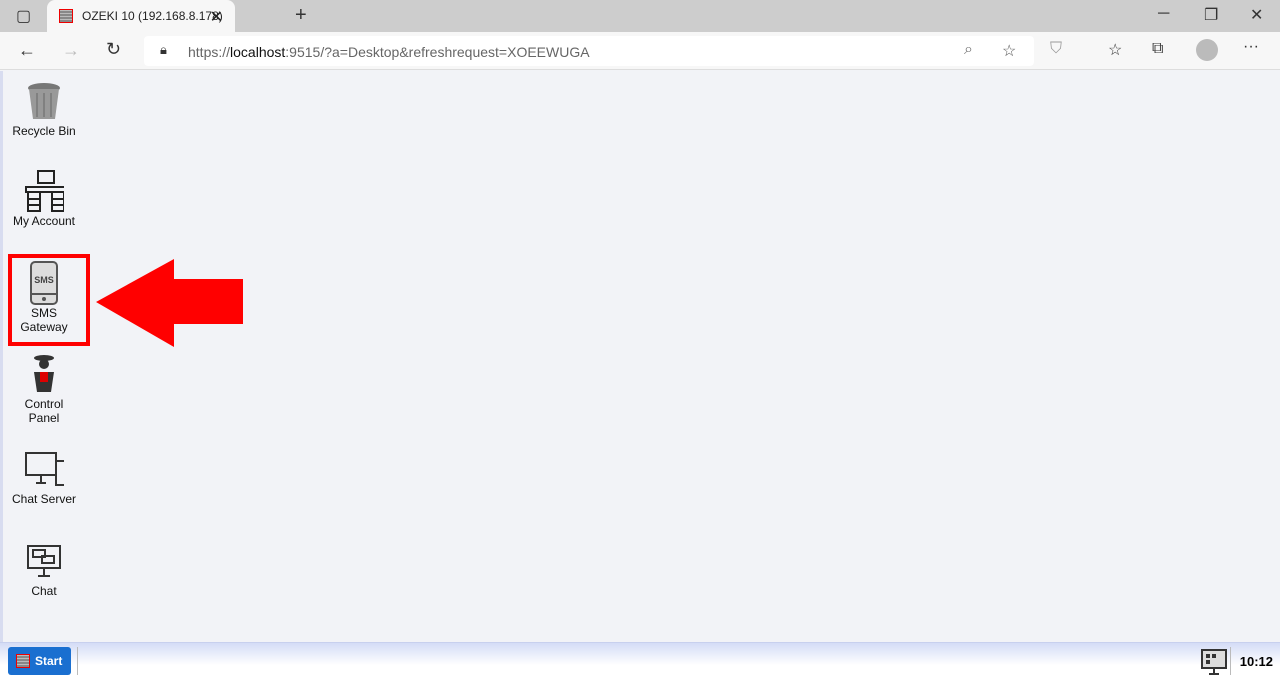  What do you see at coordinates (44, 221) in the screenshot?
I see `icon-label: My Account` at bounding box center [44, 221].